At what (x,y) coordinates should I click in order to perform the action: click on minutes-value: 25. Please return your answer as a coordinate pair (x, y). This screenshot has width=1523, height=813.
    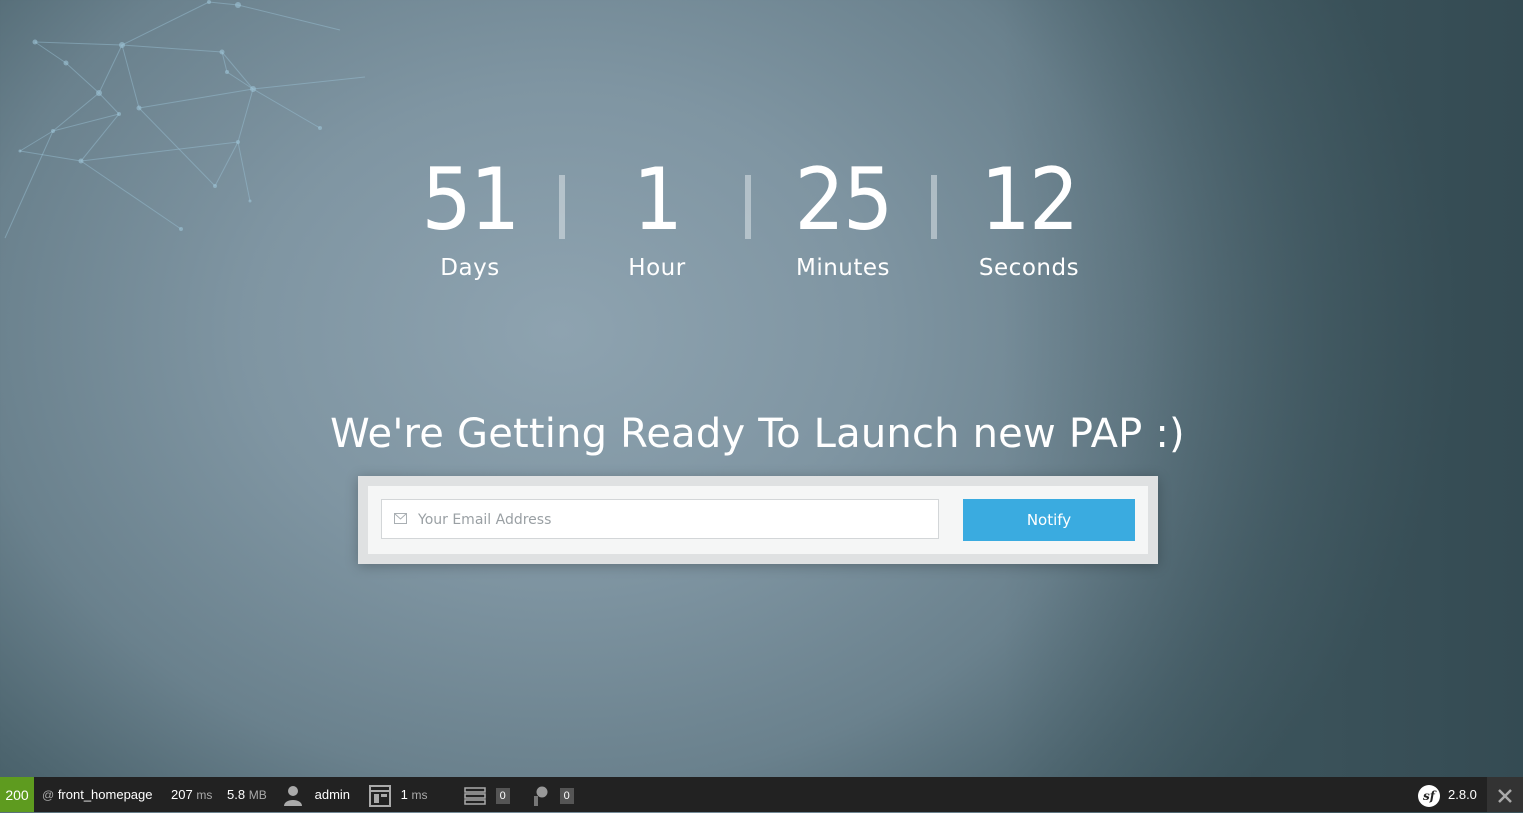
    Looking at the image, I should click on (843, 200).